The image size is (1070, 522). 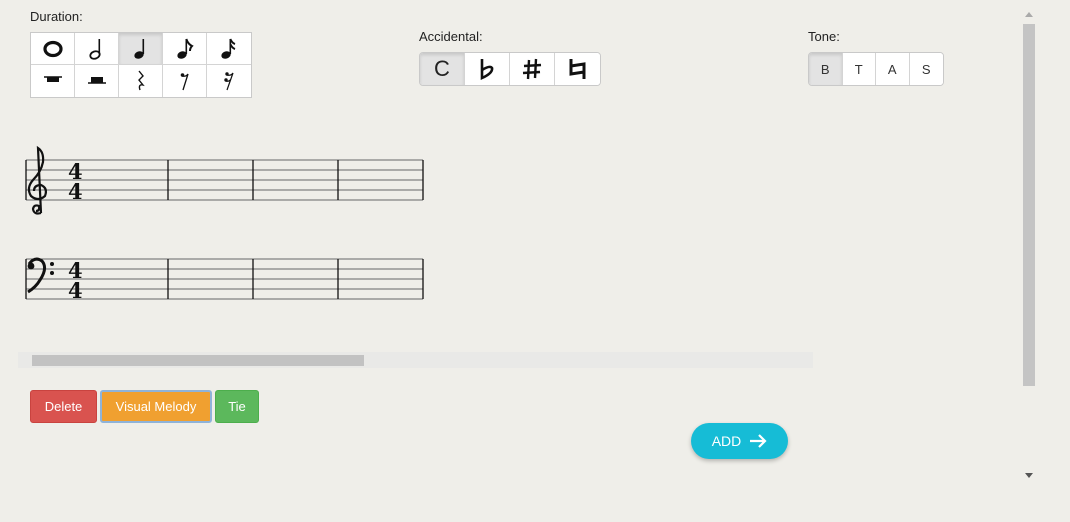 I want to click on score-canvas: 4 4 4 4, so click(x=230, y=225).